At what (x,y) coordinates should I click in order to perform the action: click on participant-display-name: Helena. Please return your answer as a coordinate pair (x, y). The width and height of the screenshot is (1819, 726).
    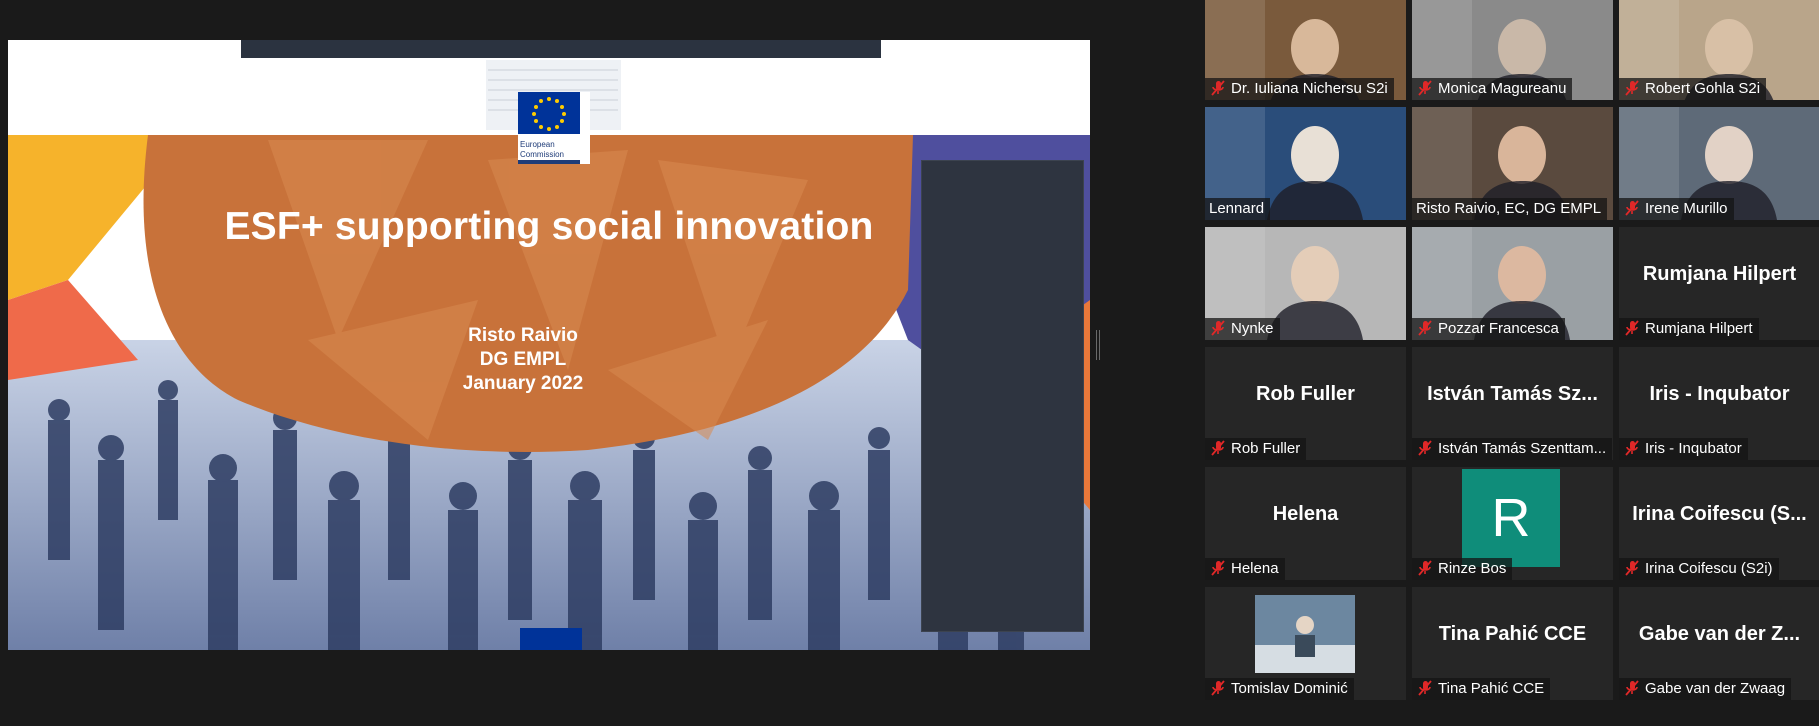
    Looking at the image, I should click on (1305, 514).